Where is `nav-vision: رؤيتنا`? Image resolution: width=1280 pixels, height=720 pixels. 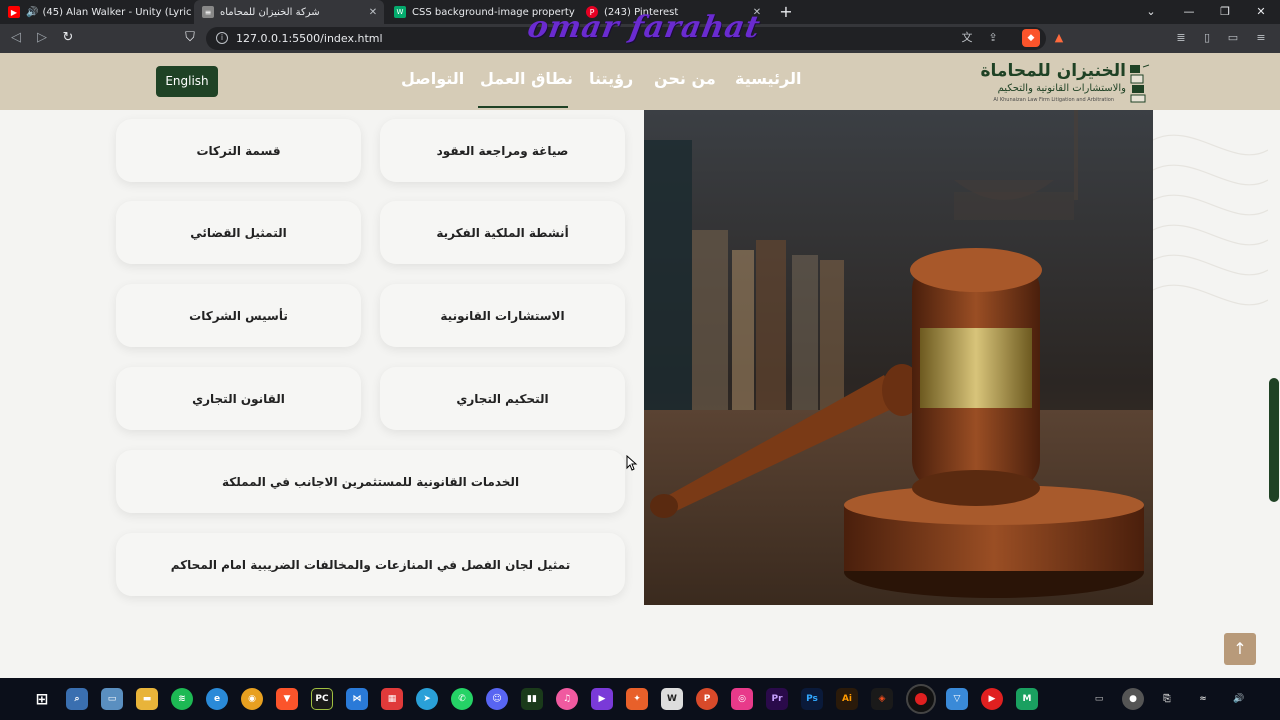 nav-vision: رؤيتنا is located at coordinates (611, 78).